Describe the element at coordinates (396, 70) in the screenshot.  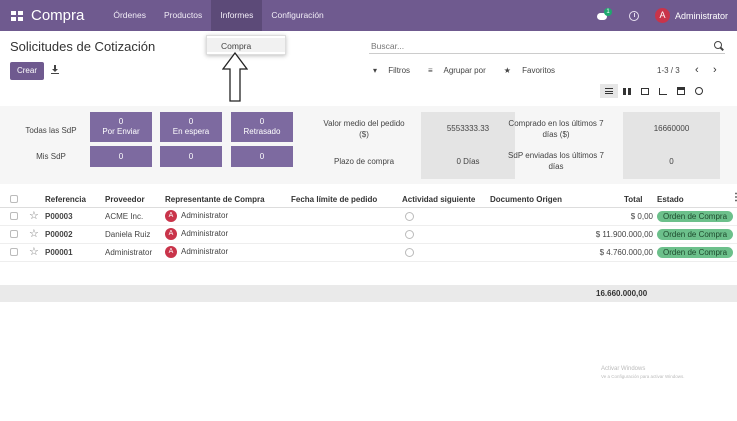
I see `filters-button: ▾ Filtros` at that location.